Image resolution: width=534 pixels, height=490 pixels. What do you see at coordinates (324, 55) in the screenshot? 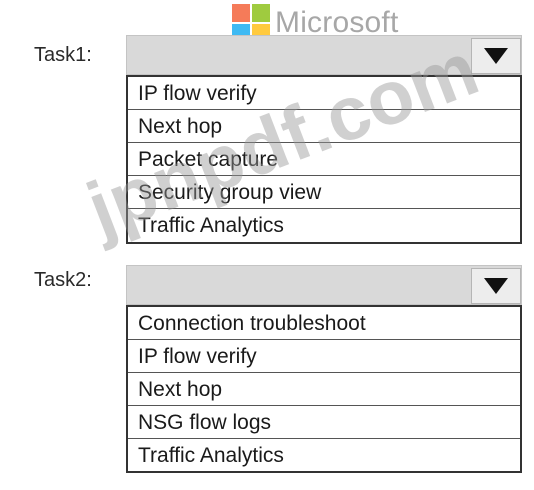
I see `task1-dropdown` at bounding box center [324, 55].